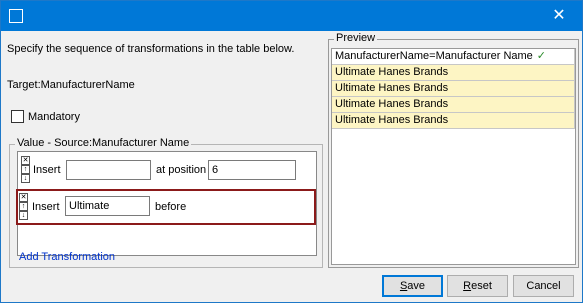 Image resolution: width=583 pixels, height=303 pixels. I want to click on position-input: 6, so click(252, 170).